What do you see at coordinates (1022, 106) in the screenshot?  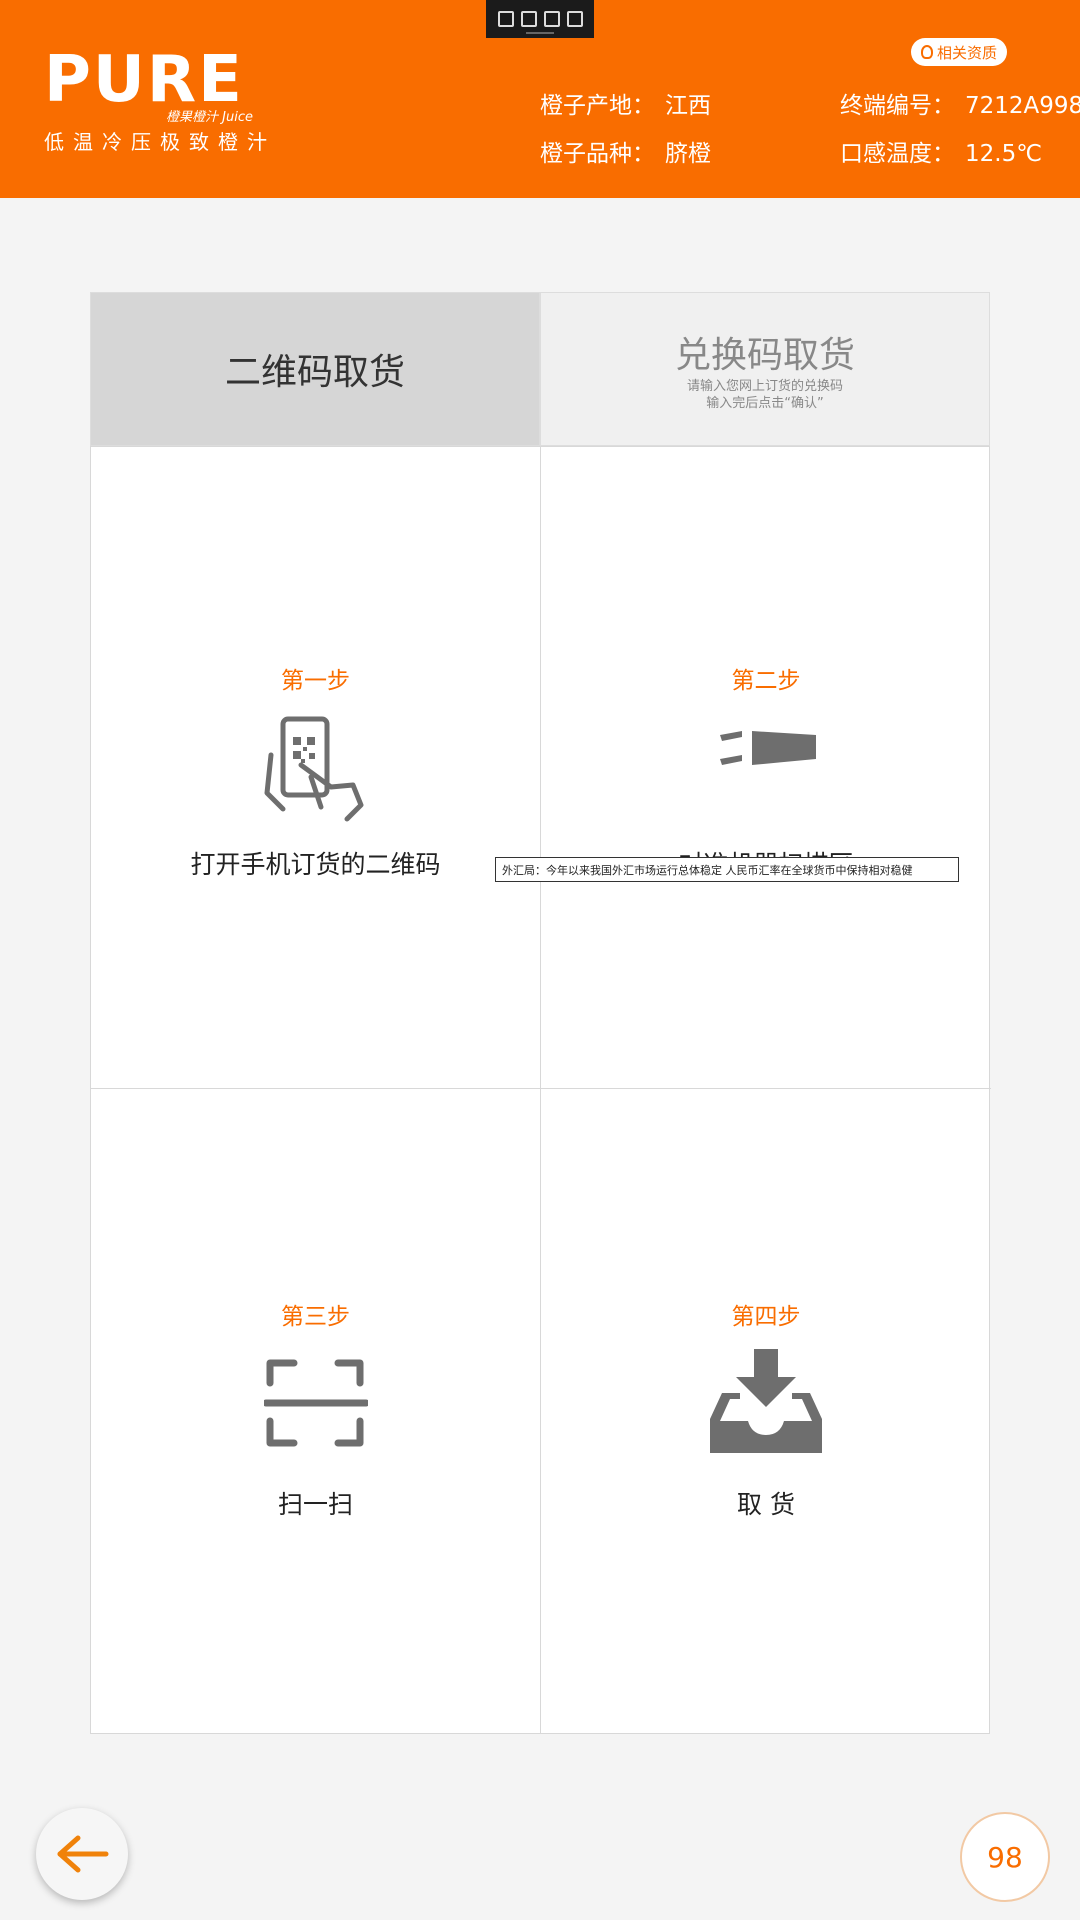 I see `terminal-value: 7212A998` at bounding box center [1022, 106].